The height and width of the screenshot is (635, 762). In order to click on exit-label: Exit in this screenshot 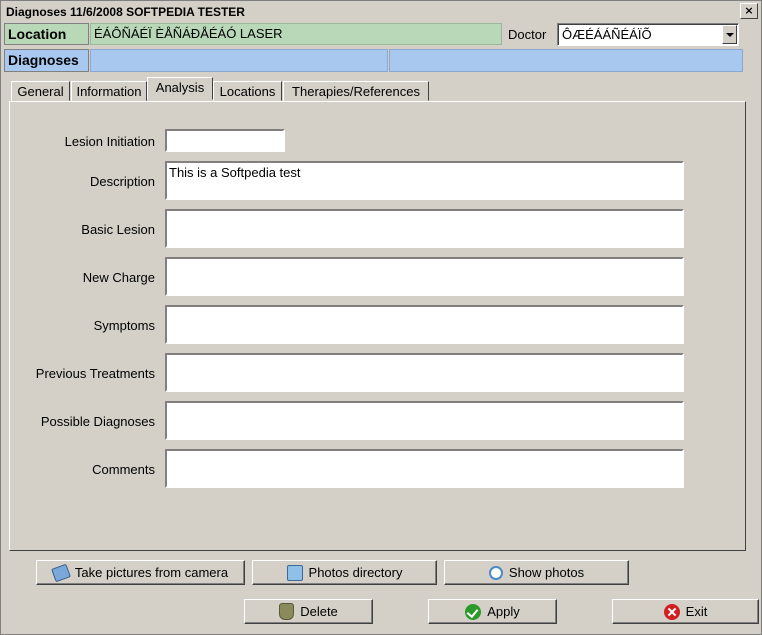, I will do `click(696, 611)`.